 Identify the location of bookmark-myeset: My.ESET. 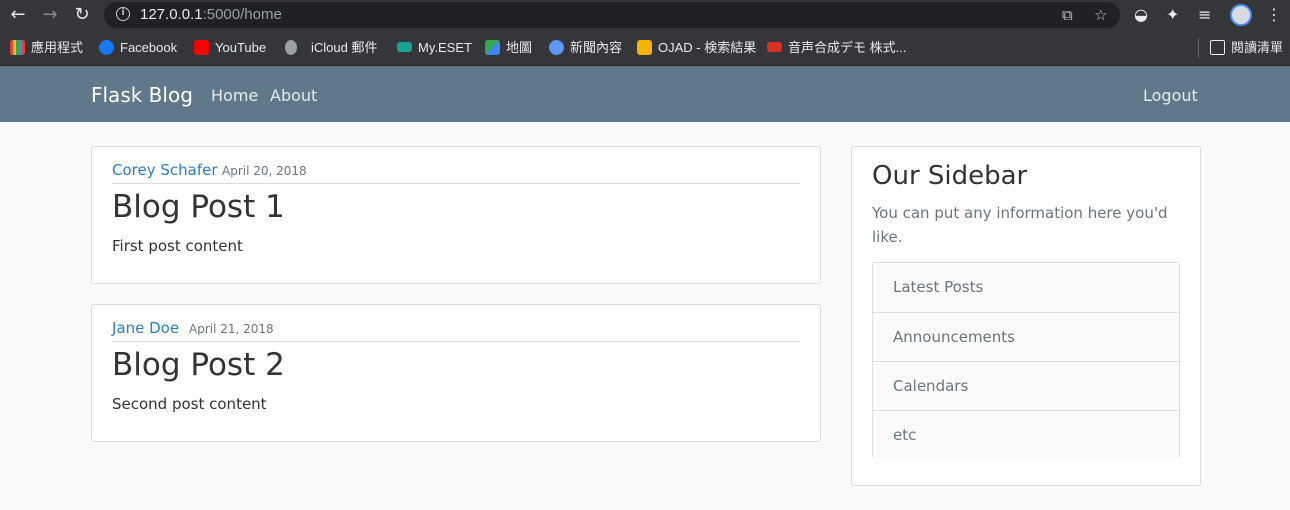
(434, 48).